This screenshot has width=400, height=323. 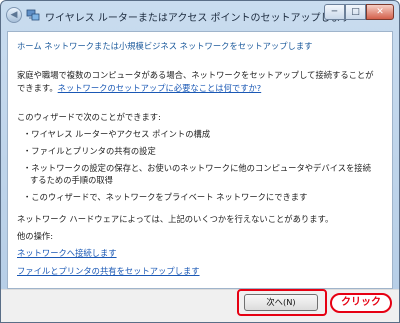 I want to click on window-title: ワイヤレス ルーターまたはアクセス ポイントのセットアップします, so click(x=198, y=18).